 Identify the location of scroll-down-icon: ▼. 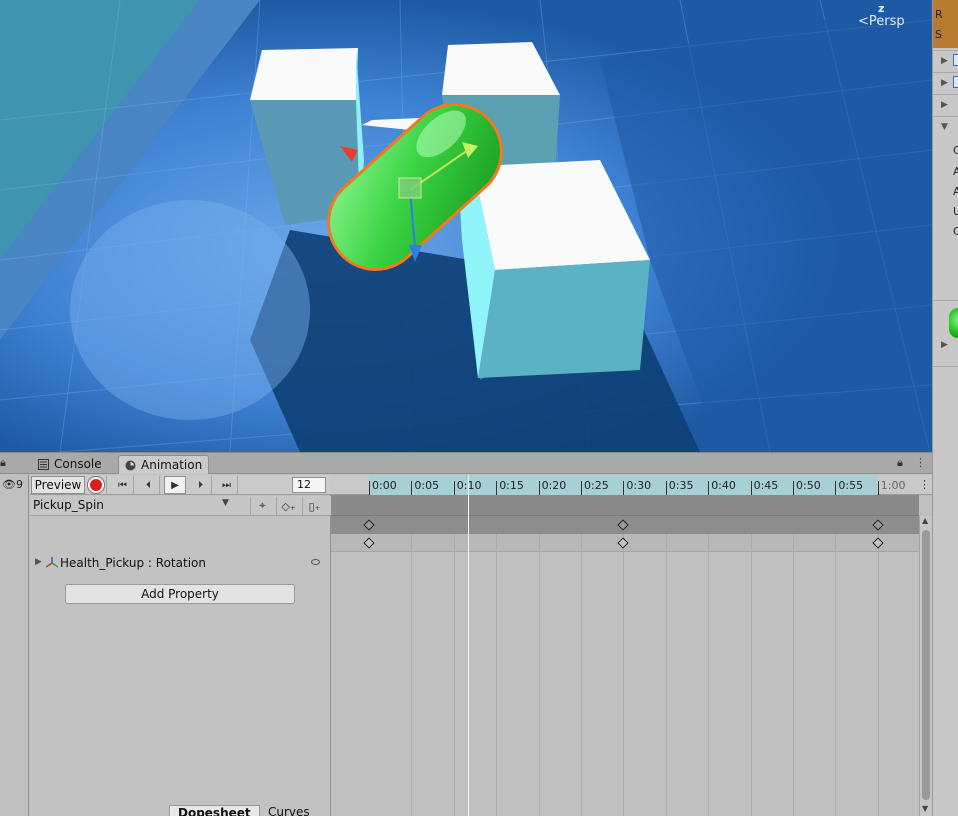
(925, 808).